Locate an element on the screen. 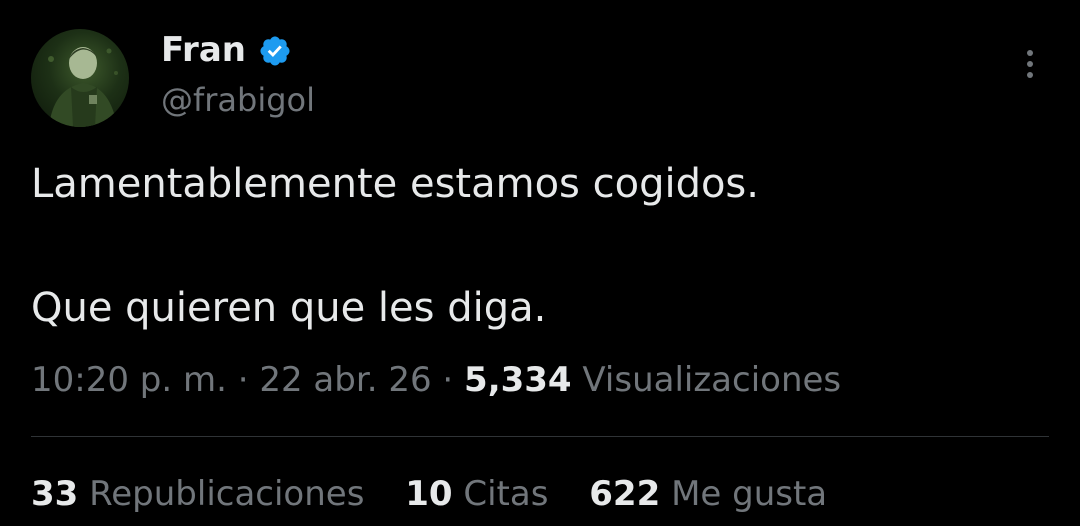 This screenshot has width=1080, height=526. reposts-stat: 33 Republicaciones is located at coordinates (197, 494).